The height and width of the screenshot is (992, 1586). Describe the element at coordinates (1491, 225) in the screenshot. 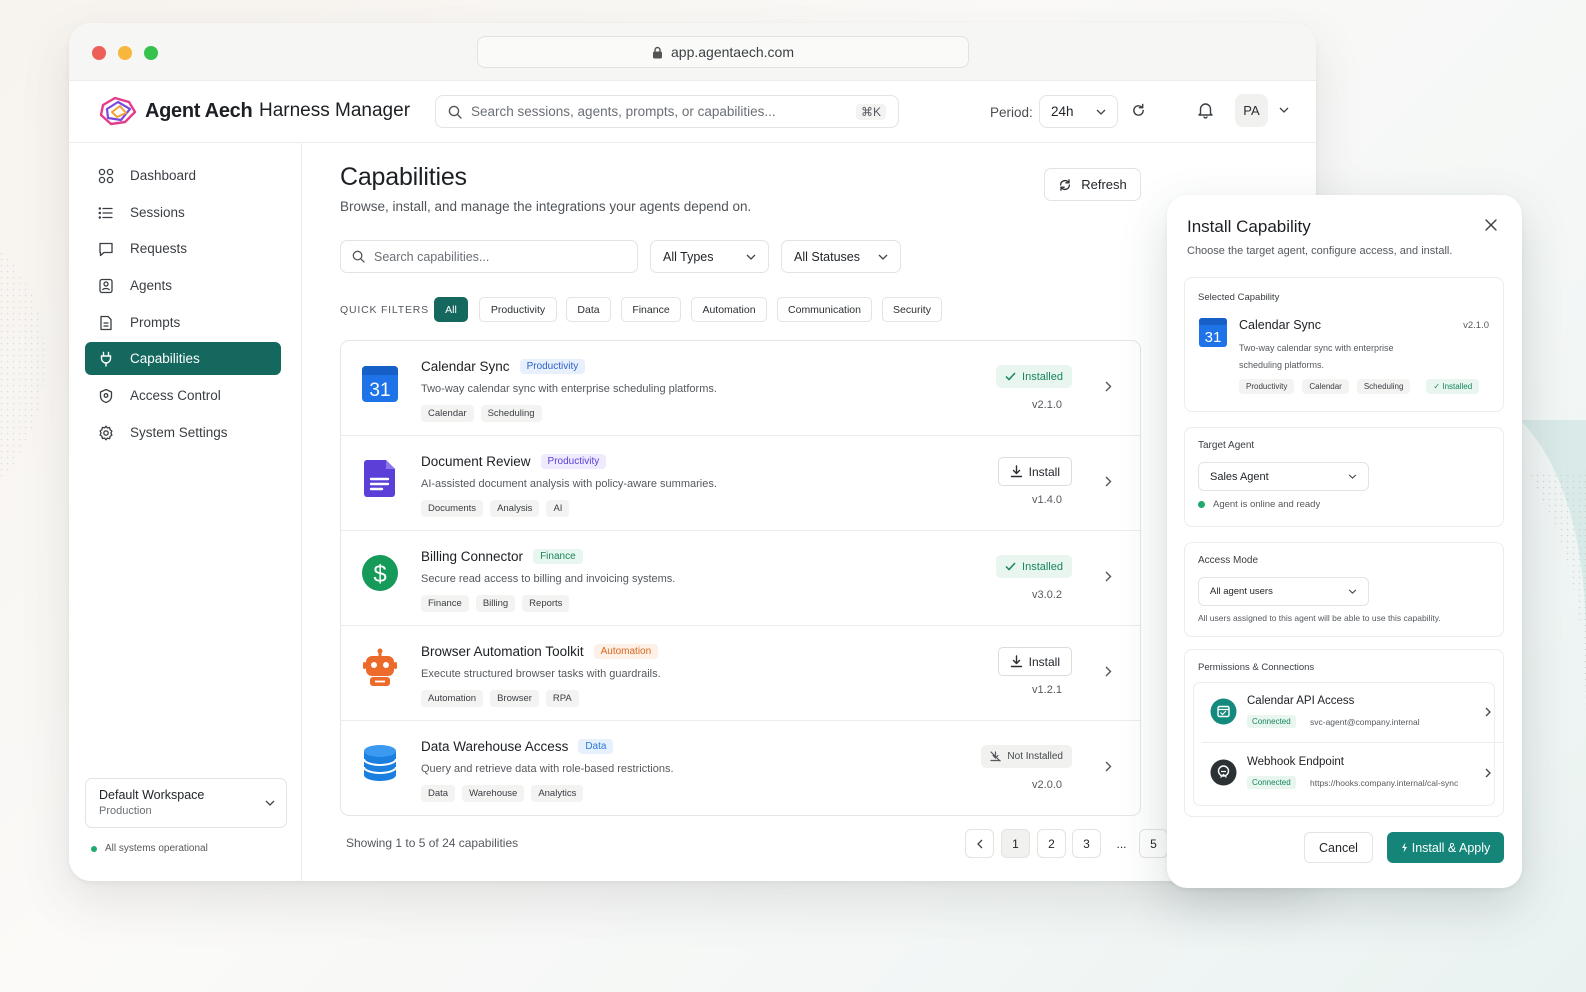

I see `close-icon` at that location.